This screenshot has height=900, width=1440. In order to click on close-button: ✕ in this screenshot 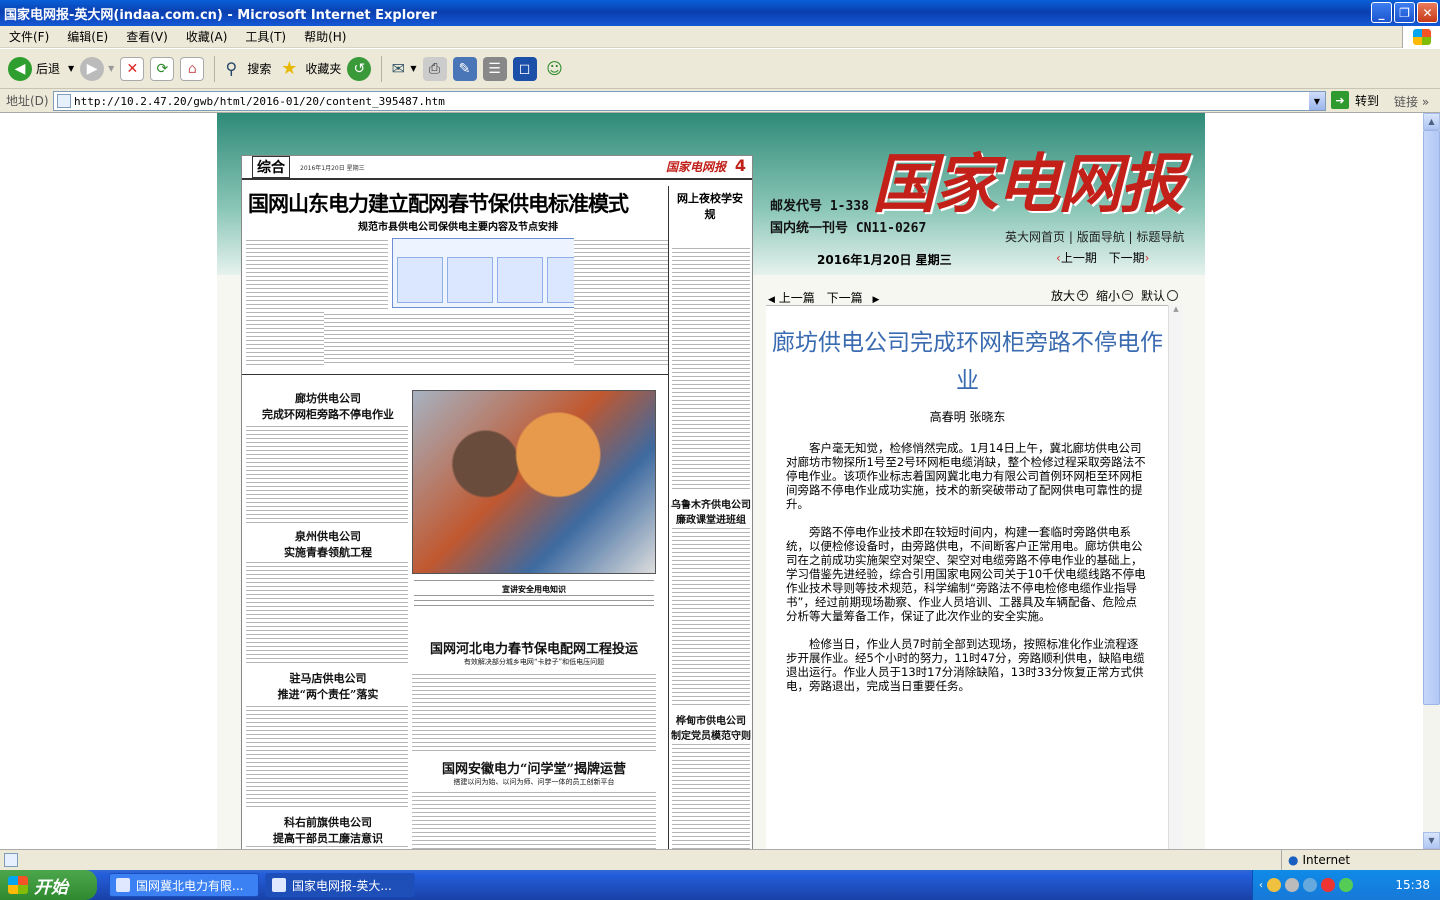, I will do `click(1427, 12)`.